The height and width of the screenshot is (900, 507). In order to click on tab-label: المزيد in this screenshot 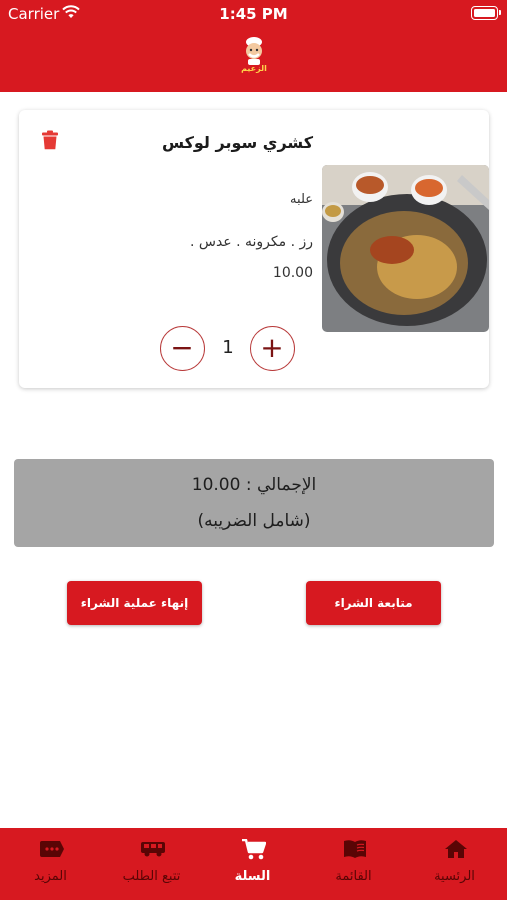, I will do `click(50, 876)`.